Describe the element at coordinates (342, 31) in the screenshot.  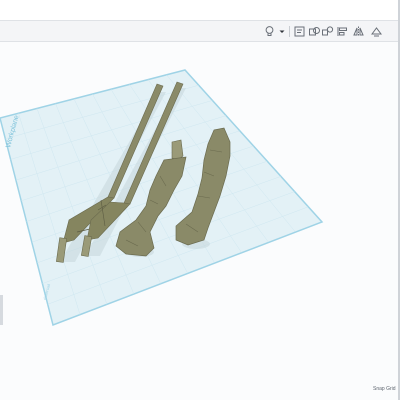
I see `align-icon` at that location.